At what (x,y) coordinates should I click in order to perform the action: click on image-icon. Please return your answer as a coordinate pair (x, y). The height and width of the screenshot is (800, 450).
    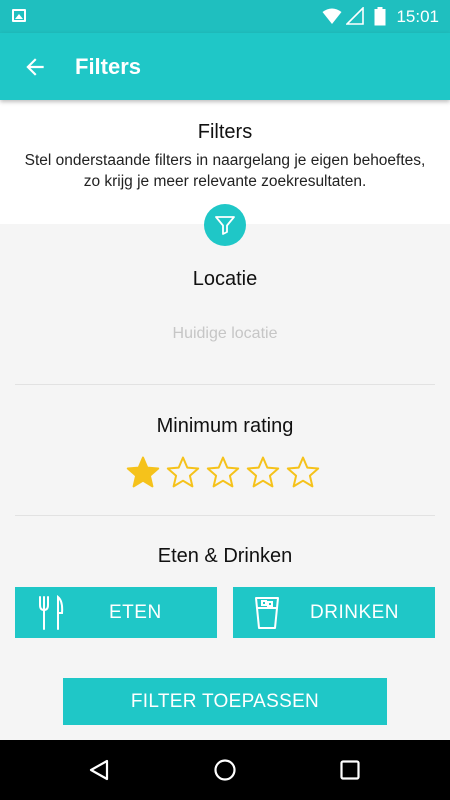
    Looking at the image, I should click on (19, 15).